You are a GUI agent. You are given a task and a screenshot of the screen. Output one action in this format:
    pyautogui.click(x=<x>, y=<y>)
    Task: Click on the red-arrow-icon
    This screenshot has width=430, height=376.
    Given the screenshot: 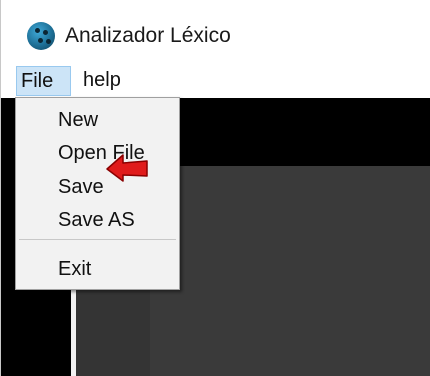 What is the action you would take?
    pyautogui.click(x=127, y=168)
    